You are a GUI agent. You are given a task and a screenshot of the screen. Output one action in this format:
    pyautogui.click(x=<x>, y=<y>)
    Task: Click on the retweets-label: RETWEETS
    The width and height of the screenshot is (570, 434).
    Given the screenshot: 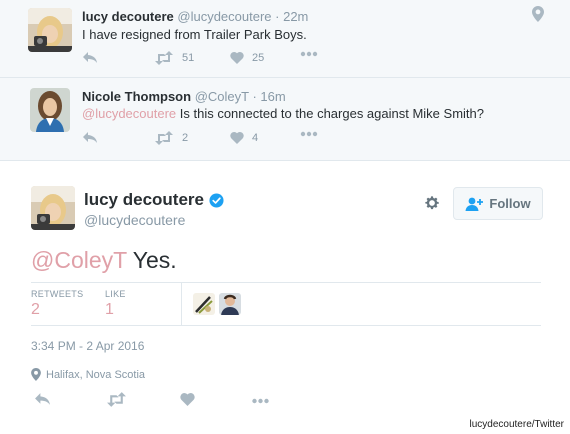 What is the action you would take?
    pyautogui.click(x=57, y=294)
    